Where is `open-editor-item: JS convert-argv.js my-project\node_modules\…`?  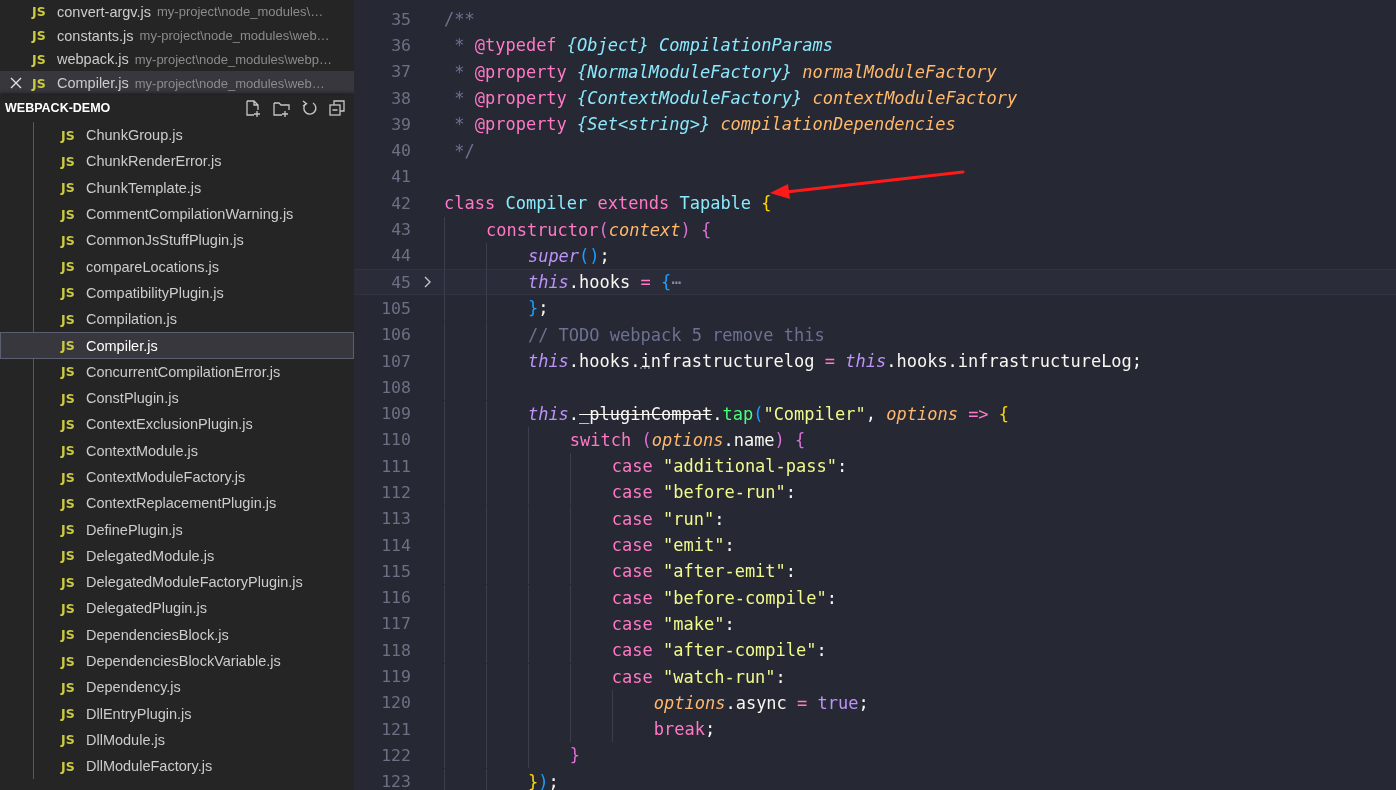
open-editor-item: JS convert-argv.js my-project\node_modules\… is located at coordinates (177, 12).